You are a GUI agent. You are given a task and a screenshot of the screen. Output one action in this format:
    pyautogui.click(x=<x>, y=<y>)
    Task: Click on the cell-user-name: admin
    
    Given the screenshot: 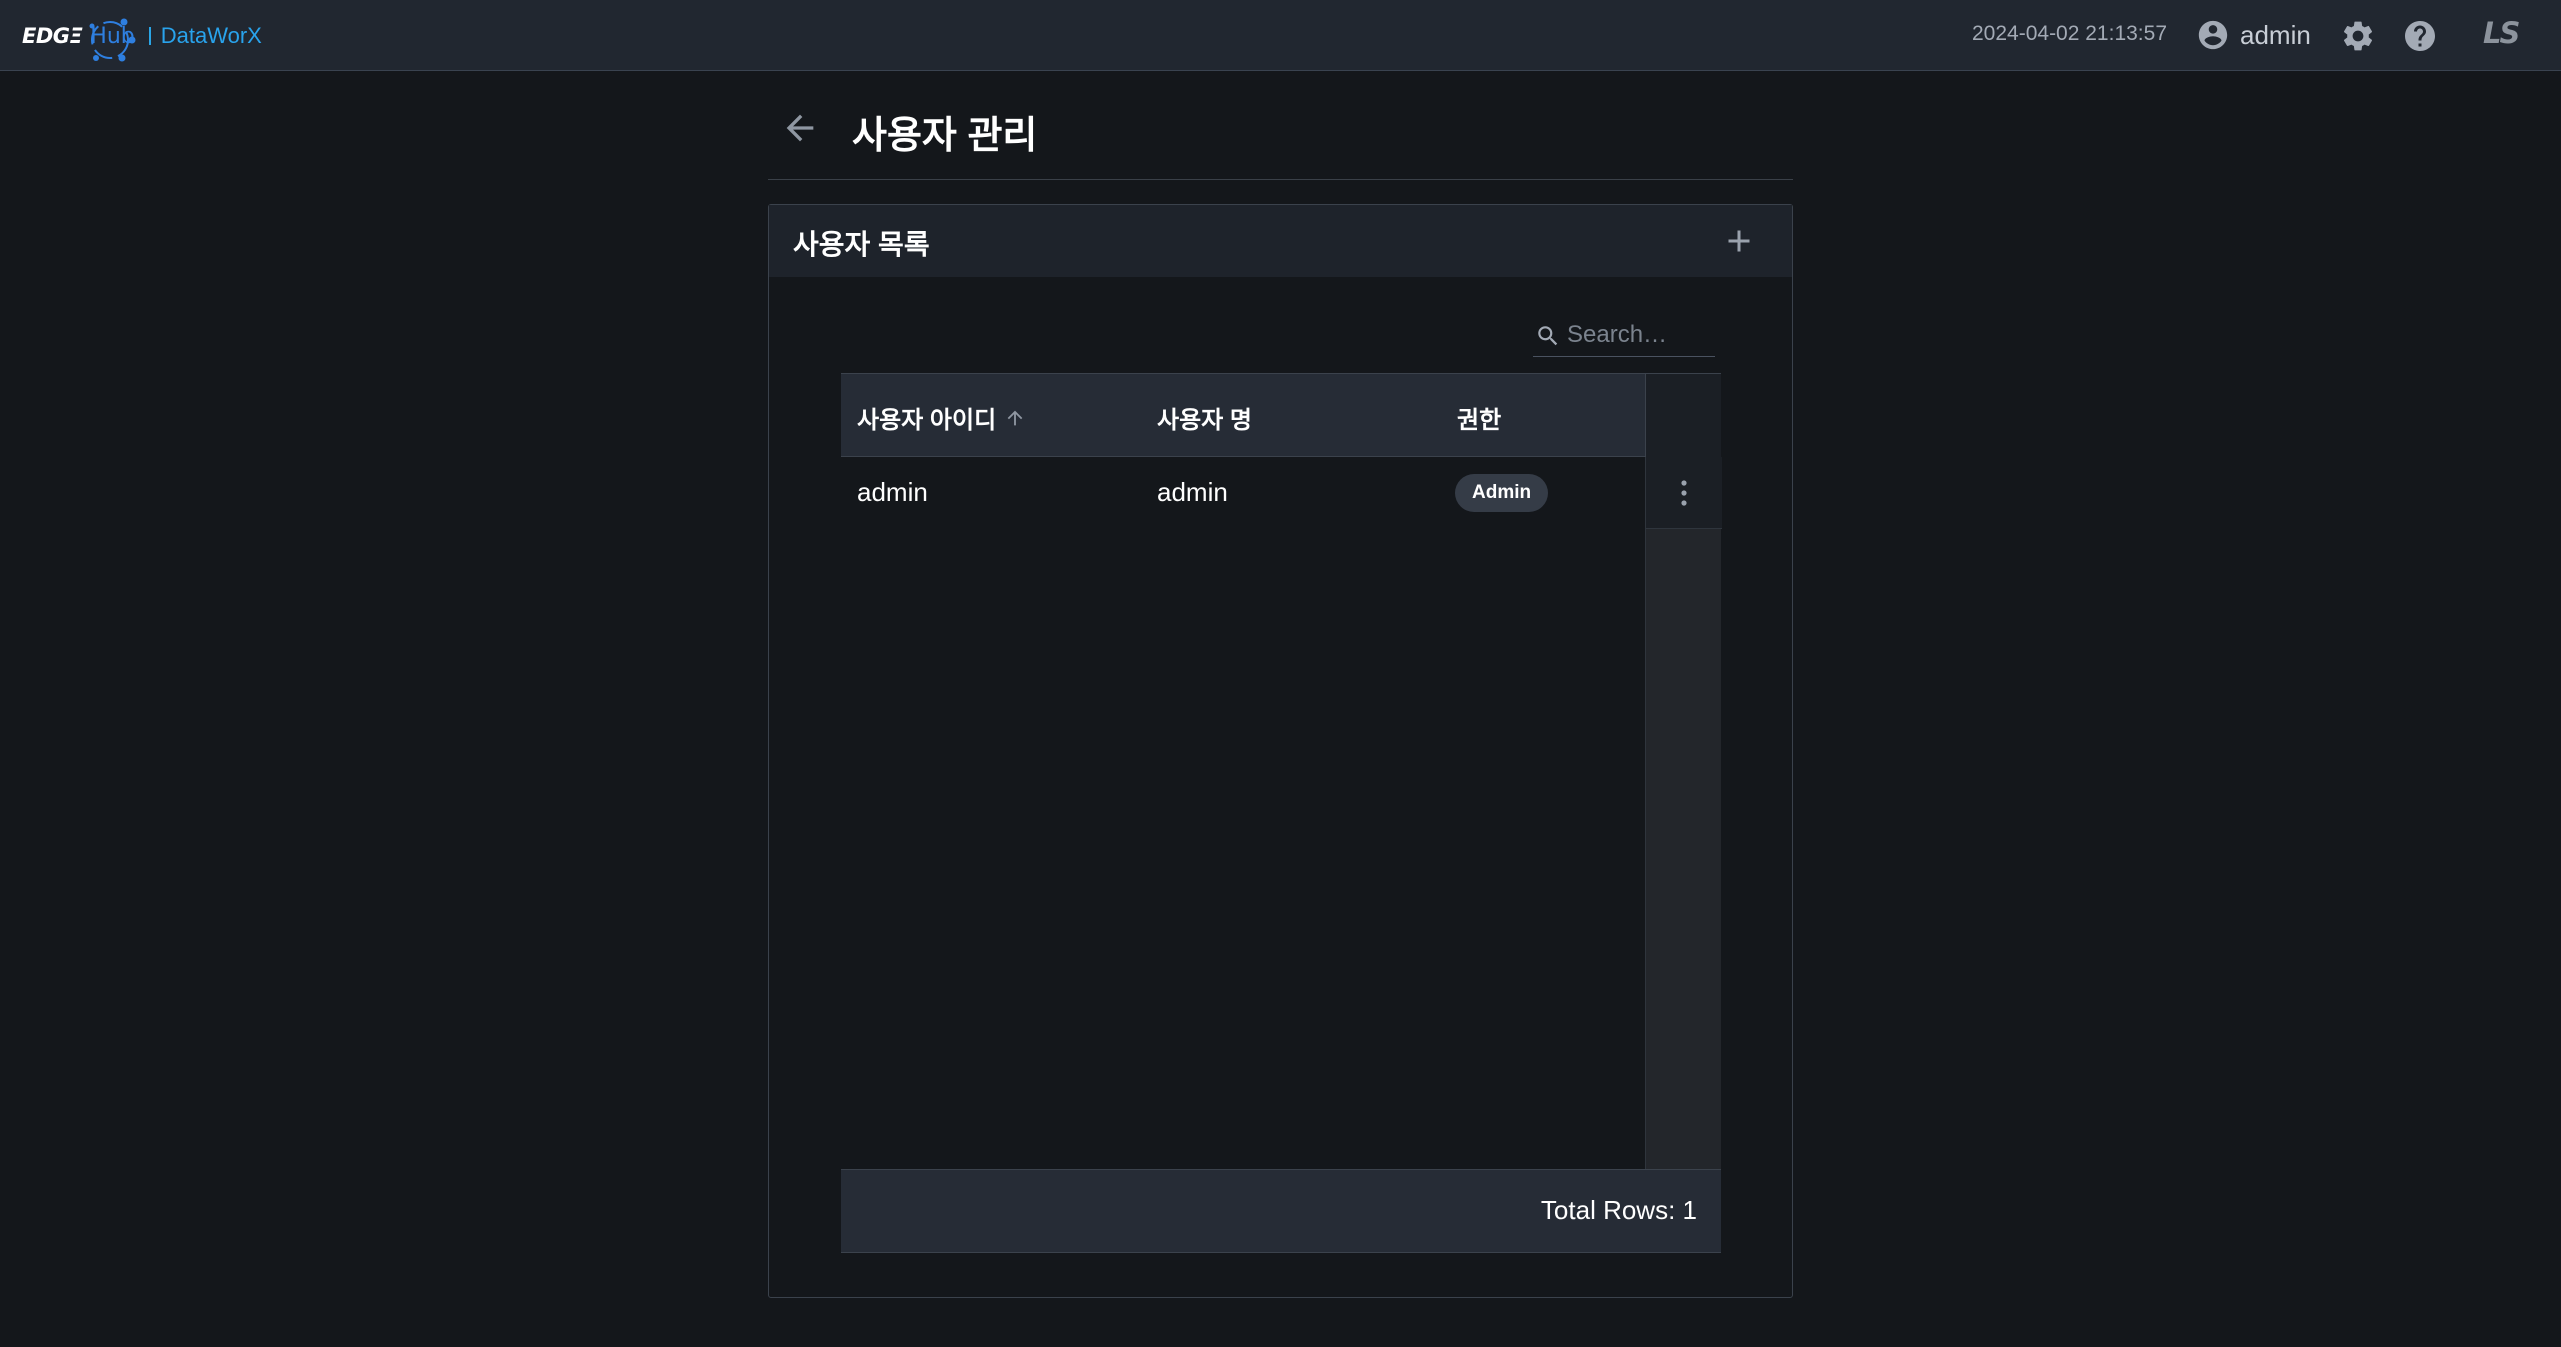 What is the action you would take?
    pyautogui.click(x=1192, y=492)
    